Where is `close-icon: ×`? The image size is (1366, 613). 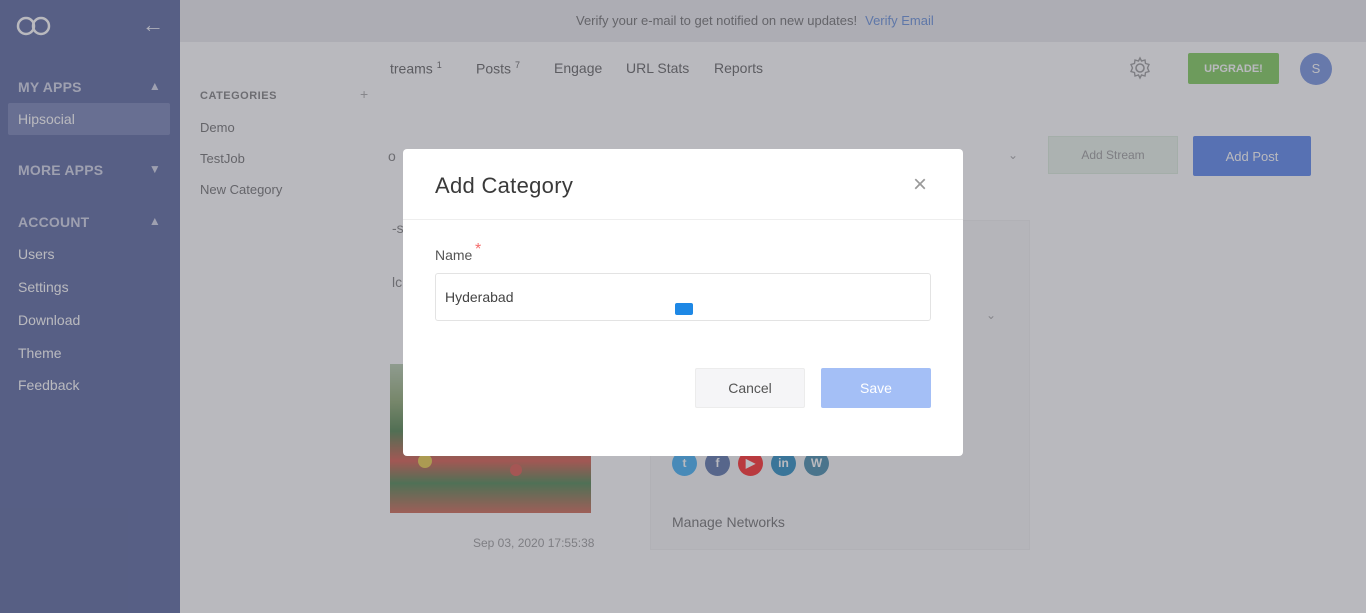 close-icon: × is located at coordinates (920, 185).